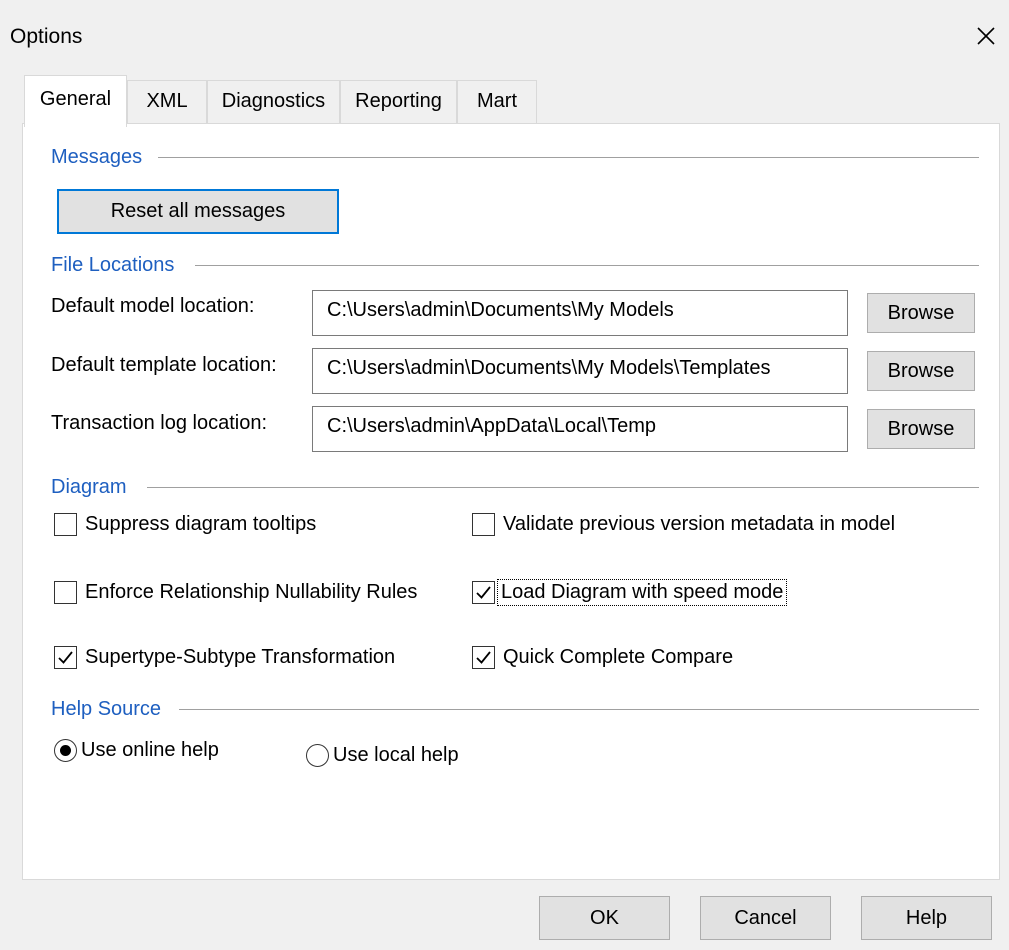 The height and width of the screenshot is (950, 1009). I want to click on tab-reporting: Reporting, so click(398, 102).